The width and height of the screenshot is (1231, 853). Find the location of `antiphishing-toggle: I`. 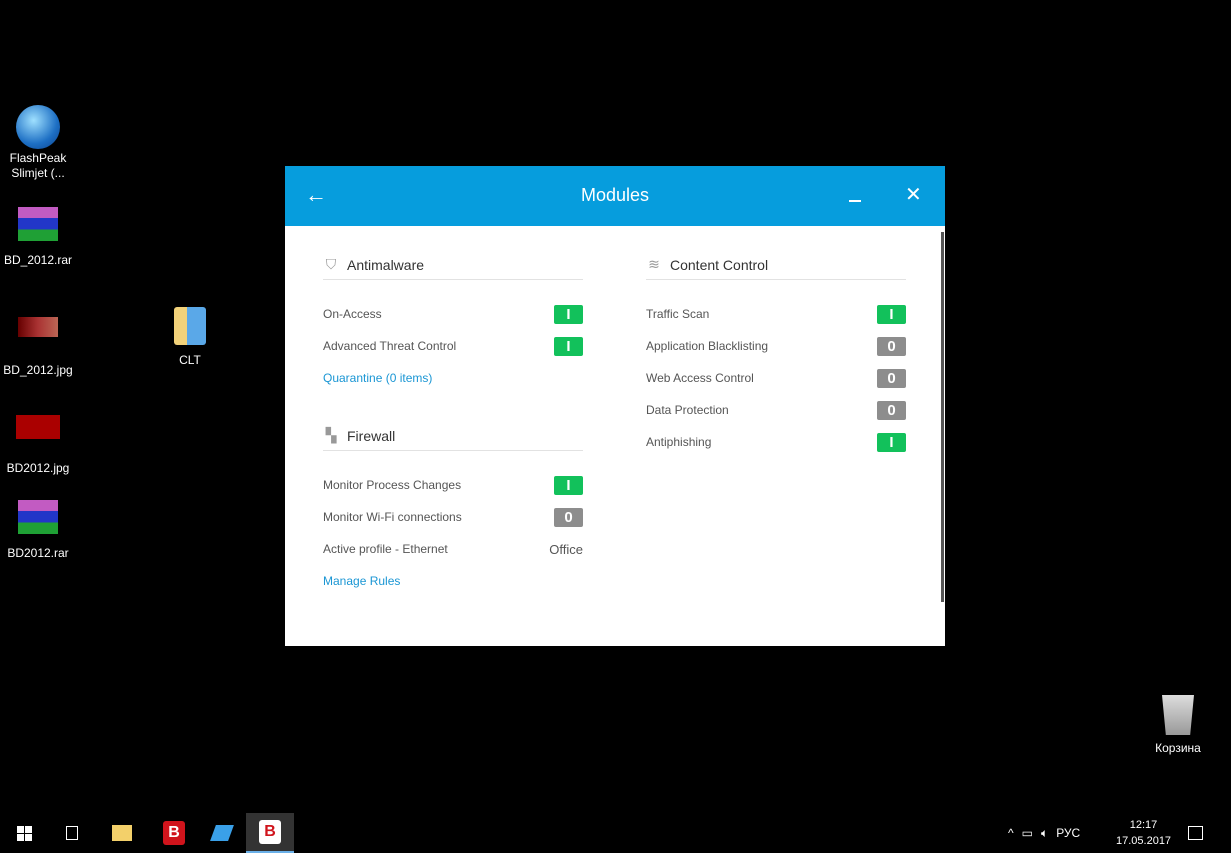

antiphishing-toggle: I is located at coordinates (891, 442).